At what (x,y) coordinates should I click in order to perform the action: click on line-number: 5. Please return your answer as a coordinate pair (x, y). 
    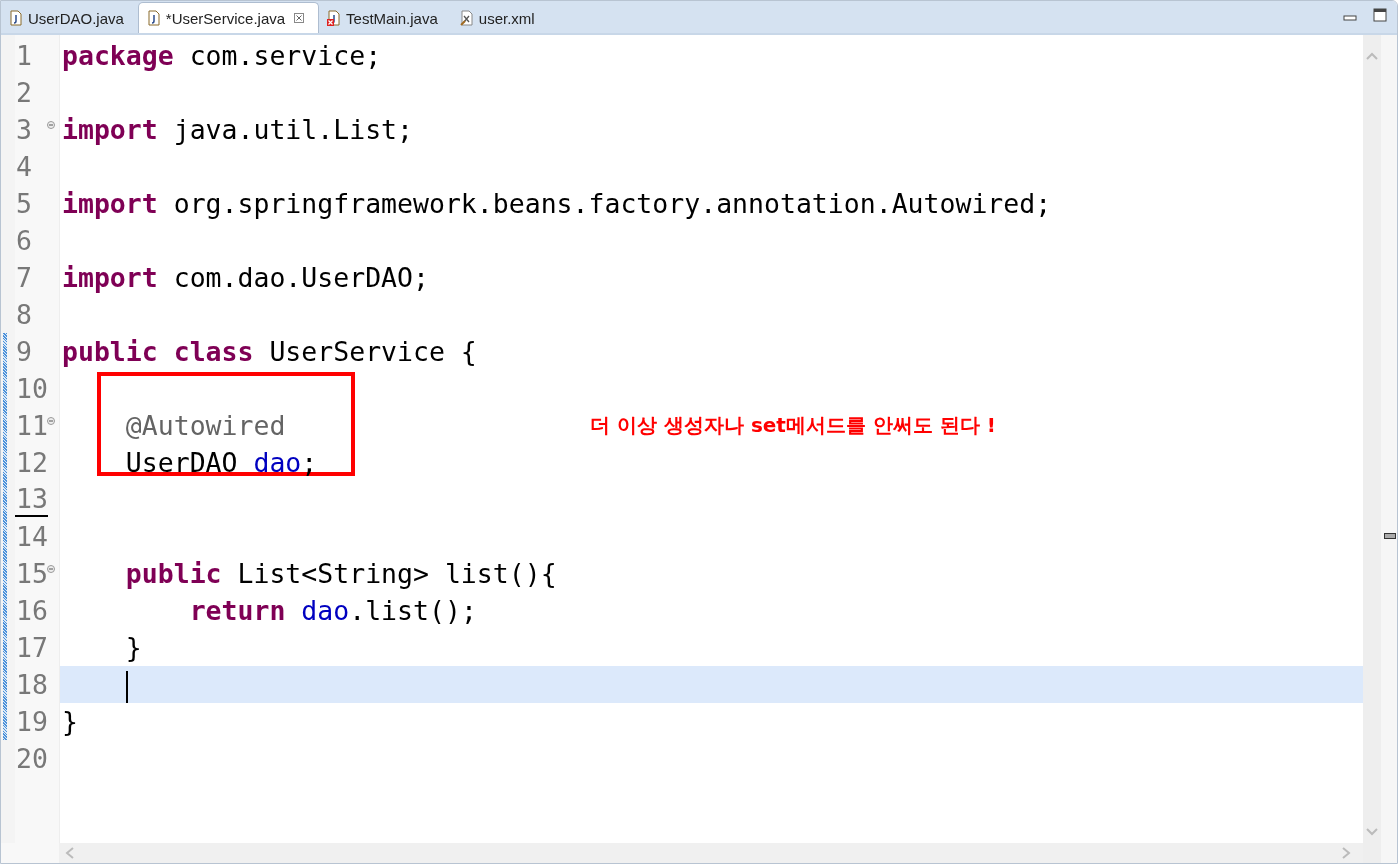
    Looking at the image, I should click on (23, 204).